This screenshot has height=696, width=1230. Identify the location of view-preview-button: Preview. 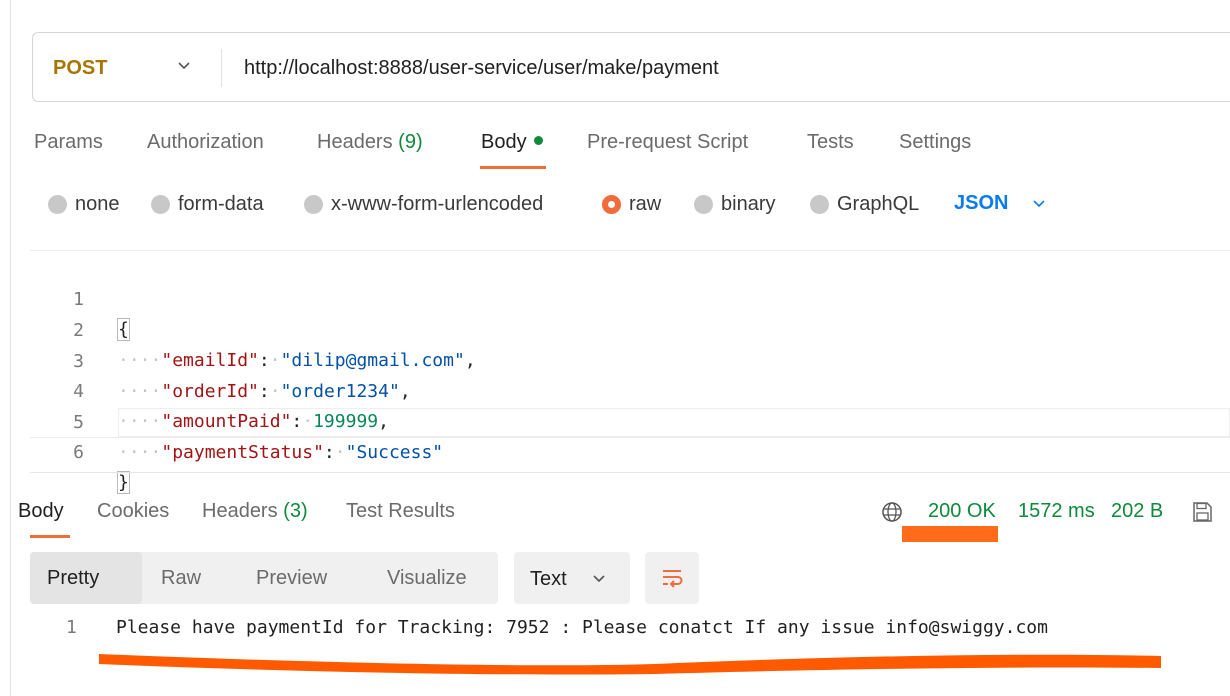
(291, 578).